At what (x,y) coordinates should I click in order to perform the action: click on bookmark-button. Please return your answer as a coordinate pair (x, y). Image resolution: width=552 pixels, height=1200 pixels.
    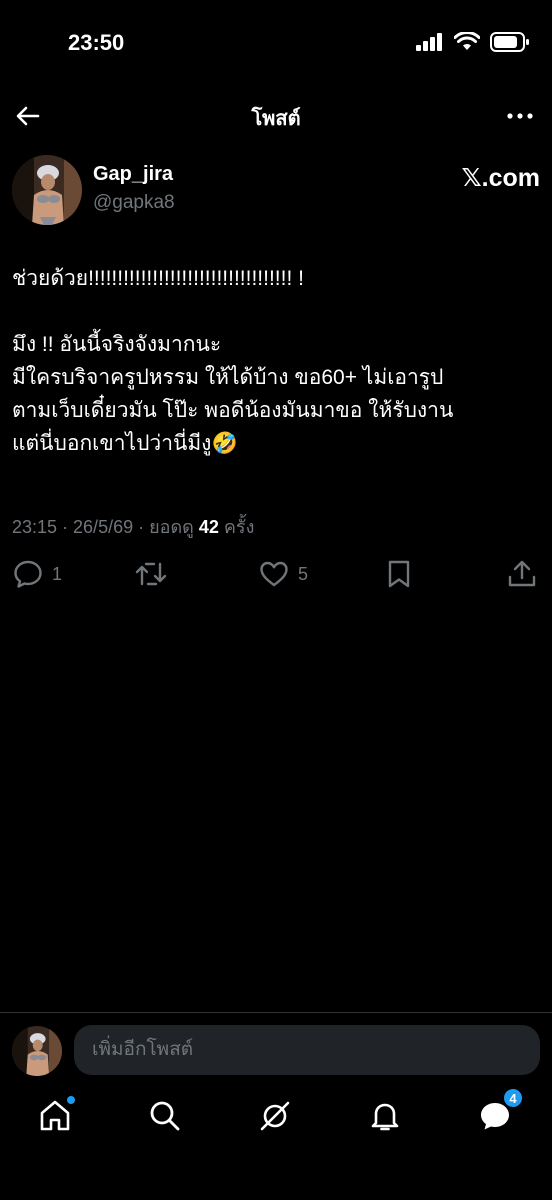
    Looking at the image, I should click on (399, 574).